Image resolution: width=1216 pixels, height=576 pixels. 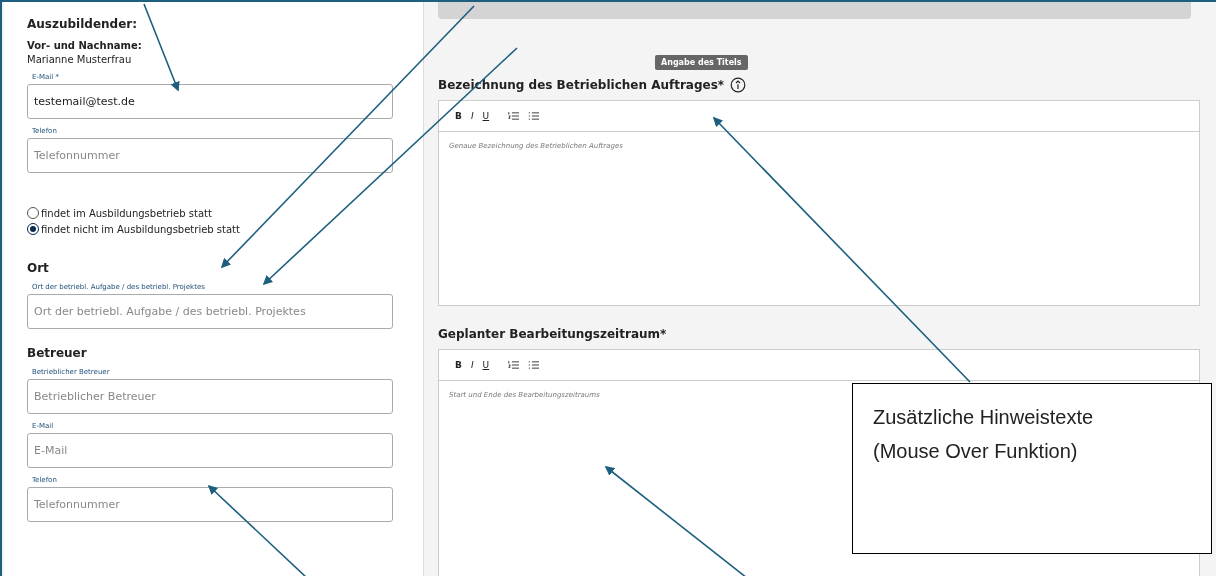 I want to click on callout-text: Zusätzliche Hinweistexte, so click(x=984, y=417).